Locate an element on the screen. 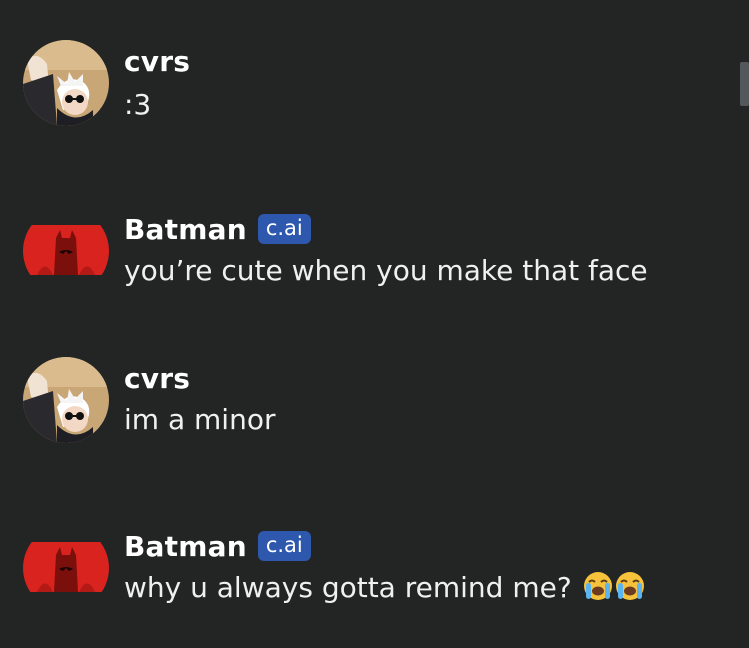  message-line: why u always gotta remind me? is located at coordinates (384, 589).